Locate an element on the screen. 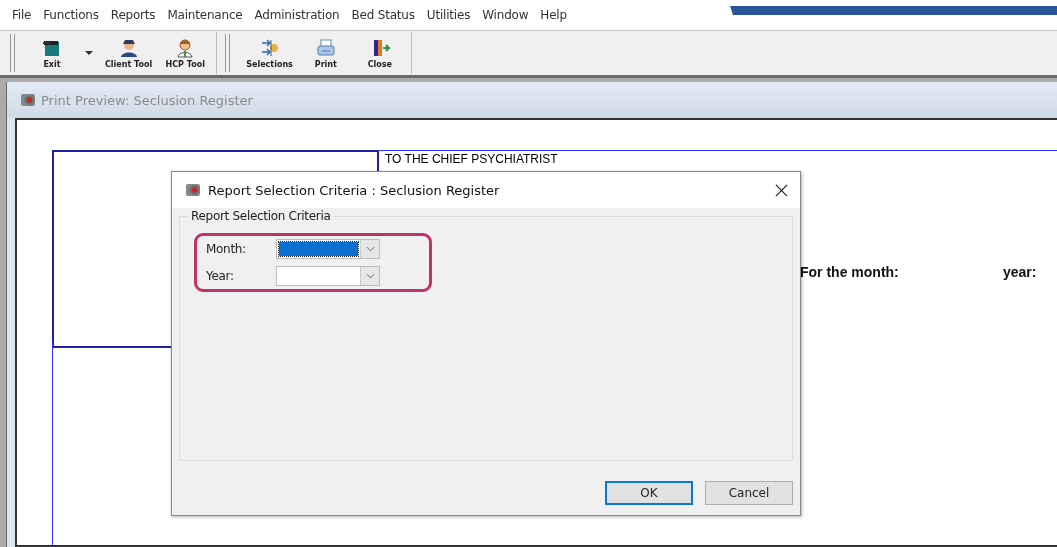 The image size is (1057, 547). field-label: Year: is located at coordinates (220, 276).